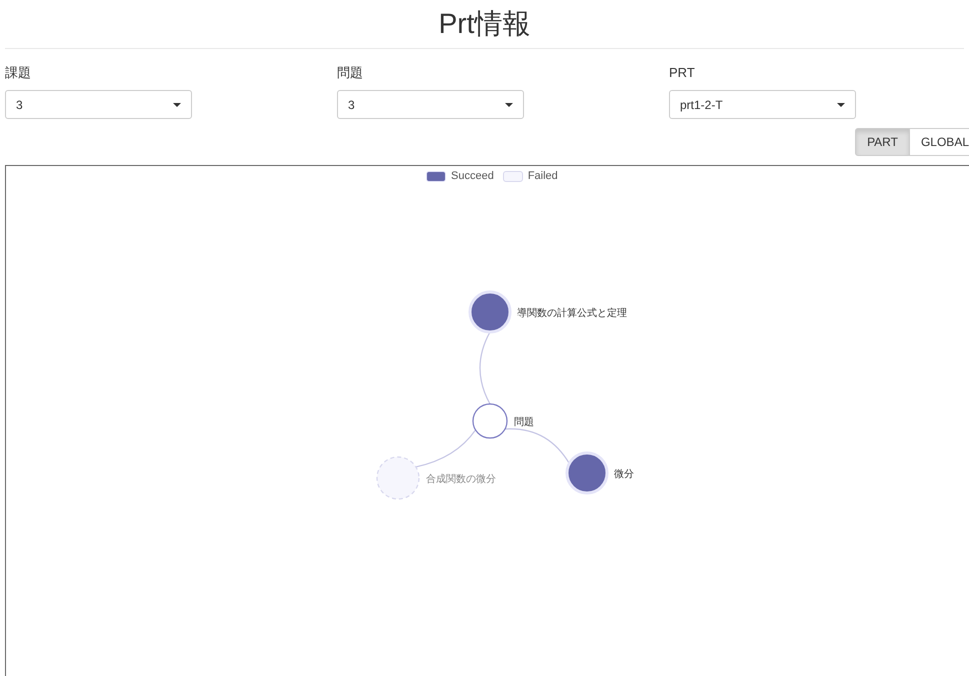 The width and height of the screenshot is (969, 676). Describe the element at coordinates (18, 73) in the screenshot. I see `field-label: 課題` at that location.